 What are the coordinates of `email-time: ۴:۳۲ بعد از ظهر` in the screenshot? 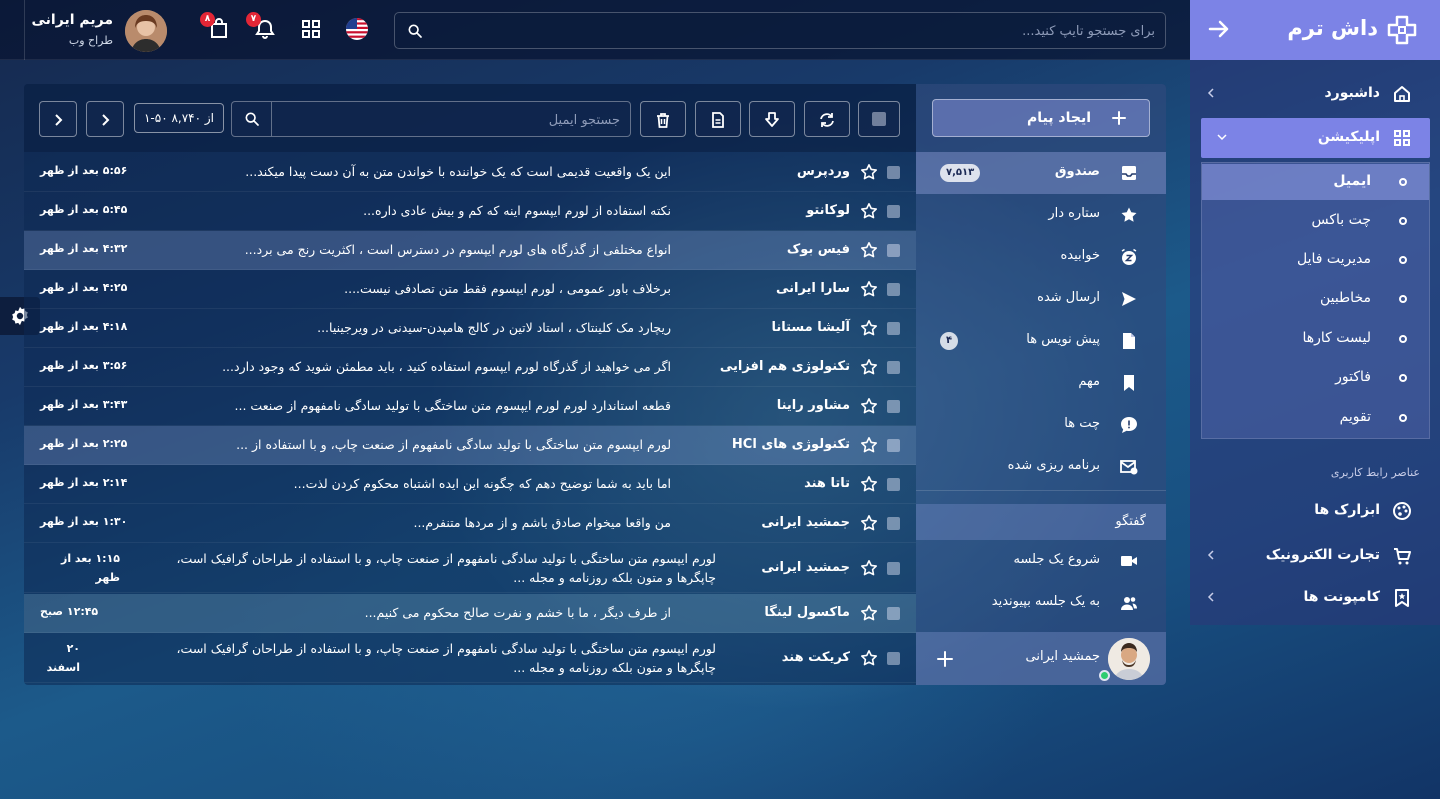 It's located at (84, 248).